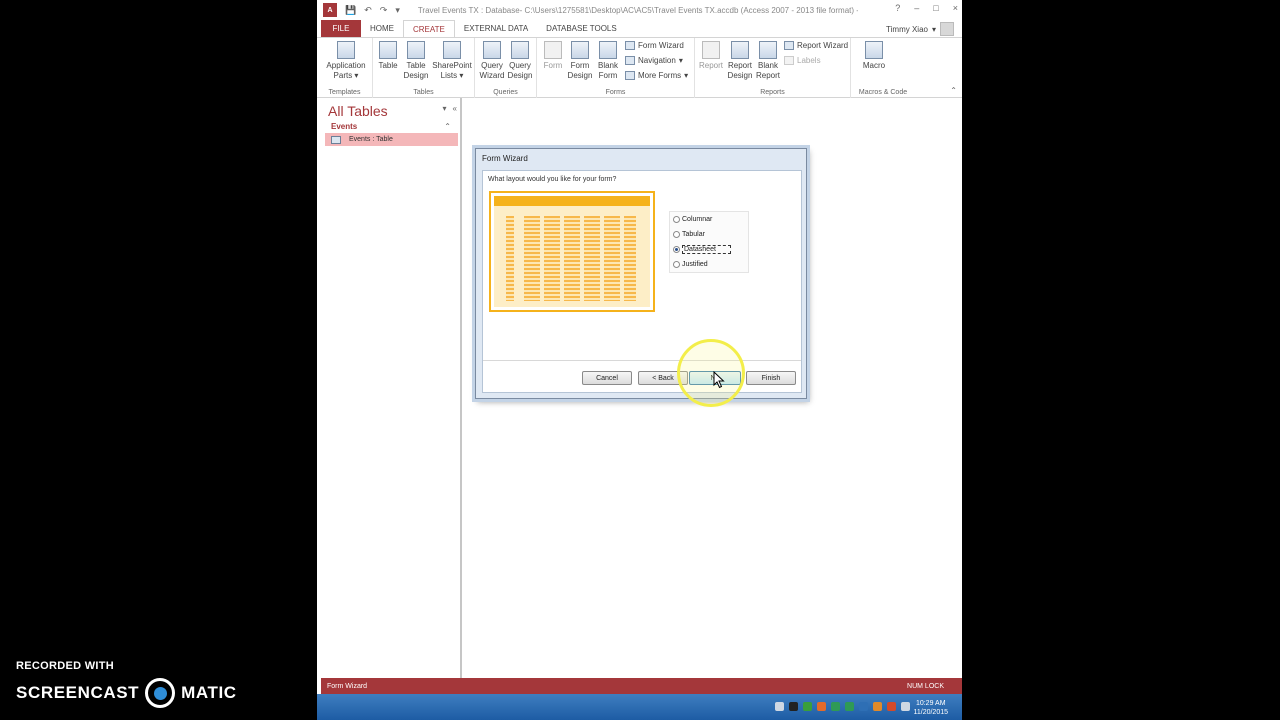 Image resolution: width=1280 pixels, height=720 pixels. What do you see at coordinates (571, 258) in the screenshot?
I see `preview-datasheet-grid` at bounding box center [571, 258].